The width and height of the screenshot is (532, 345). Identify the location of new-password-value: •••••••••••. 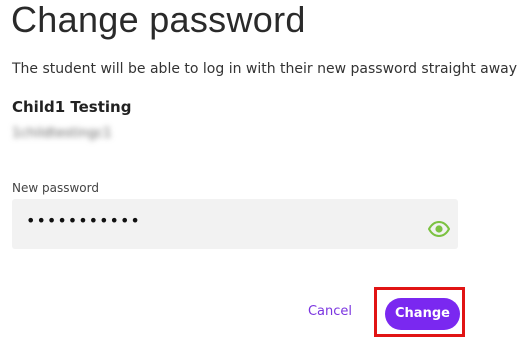
(83, 220).